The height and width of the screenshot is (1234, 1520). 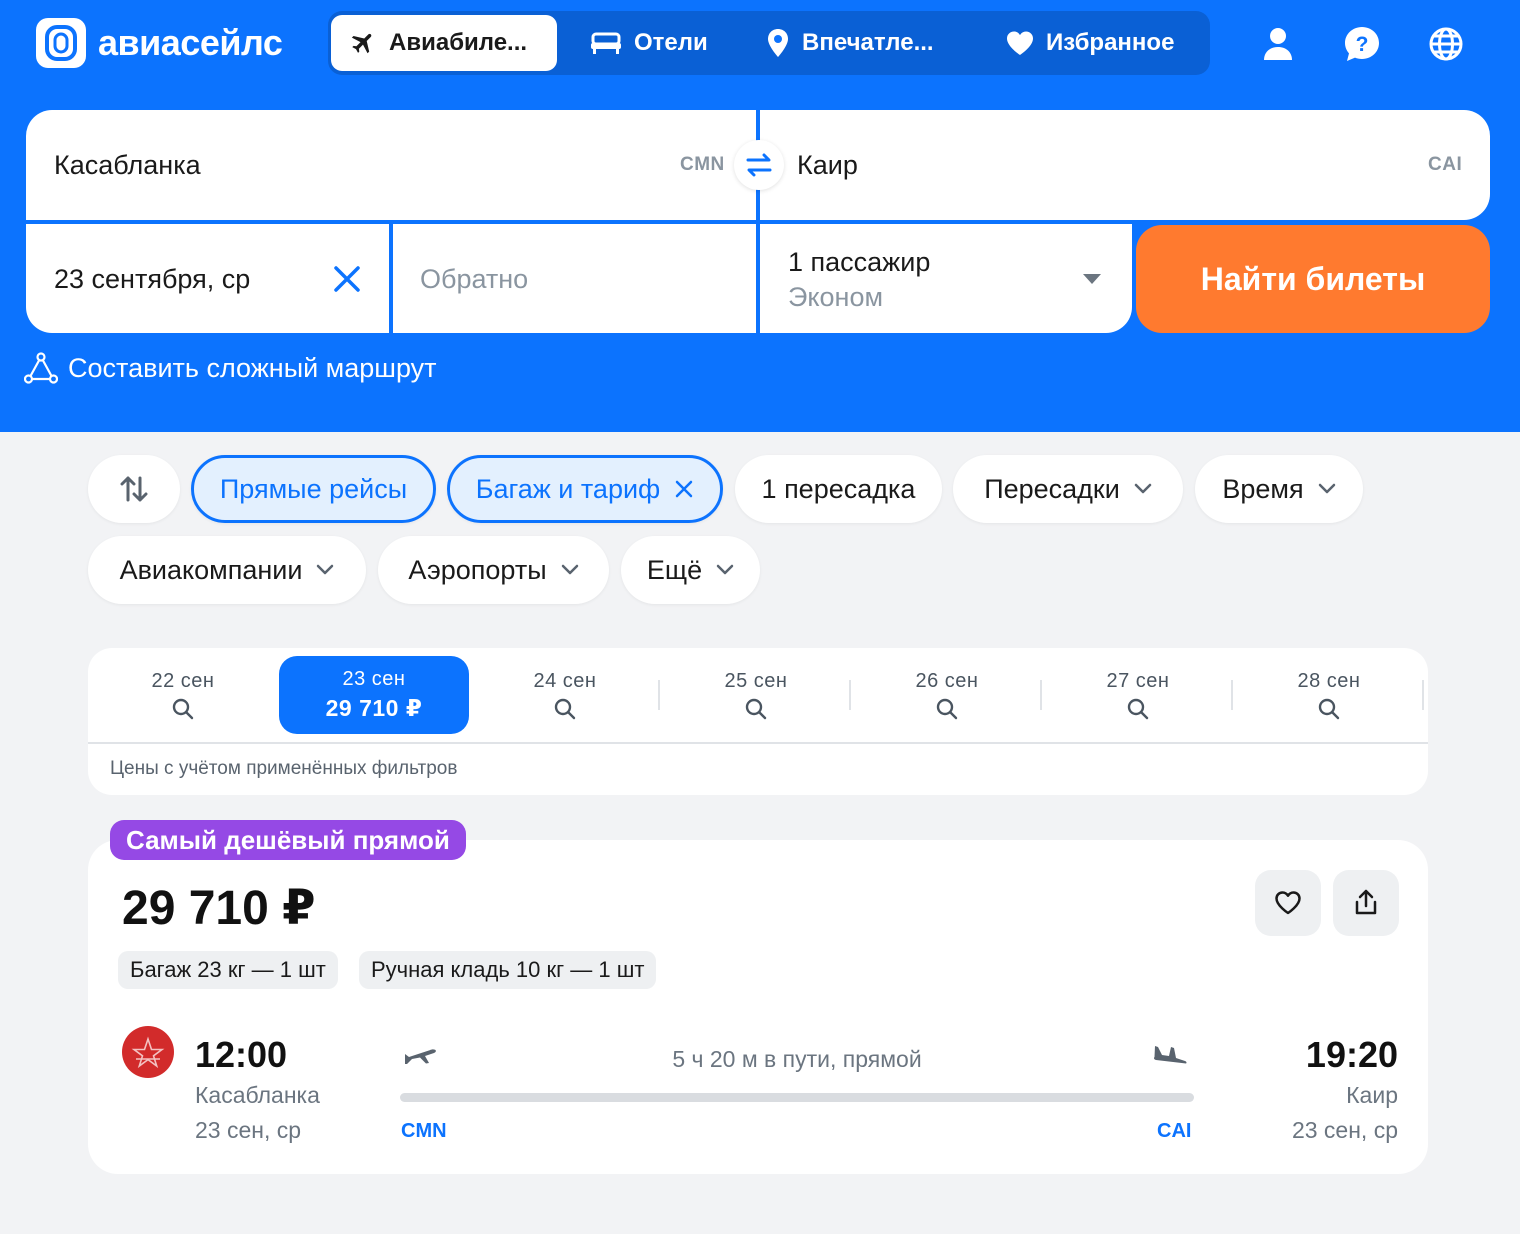 I want to click on passengers-count: 1 пассажир, so click(x=859, y=262).